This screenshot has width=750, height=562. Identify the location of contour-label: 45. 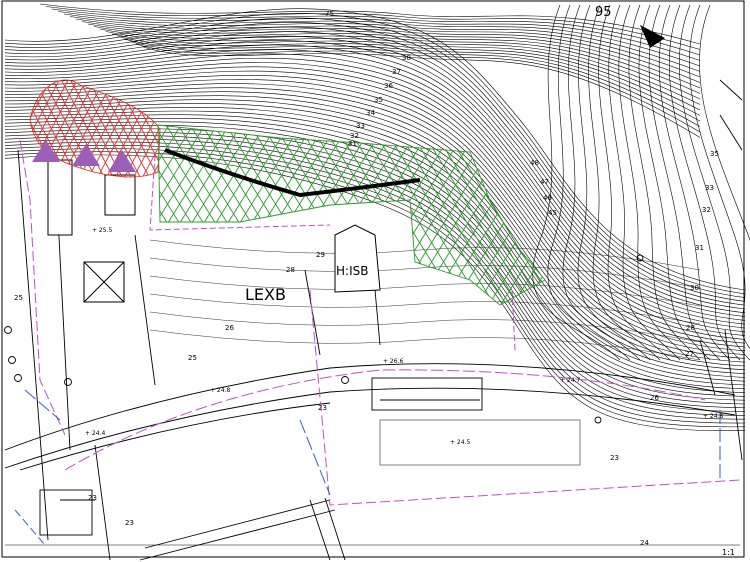
(552, 213).